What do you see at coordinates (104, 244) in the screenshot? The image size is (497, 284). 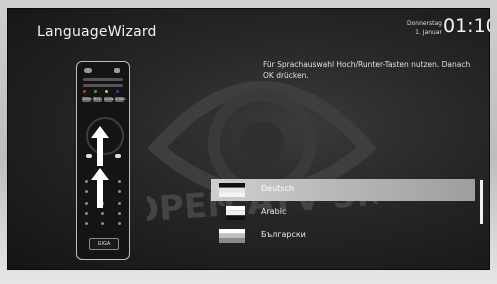 I see `remote-brand-logo: GIGA` at bounding box center [104, 244].